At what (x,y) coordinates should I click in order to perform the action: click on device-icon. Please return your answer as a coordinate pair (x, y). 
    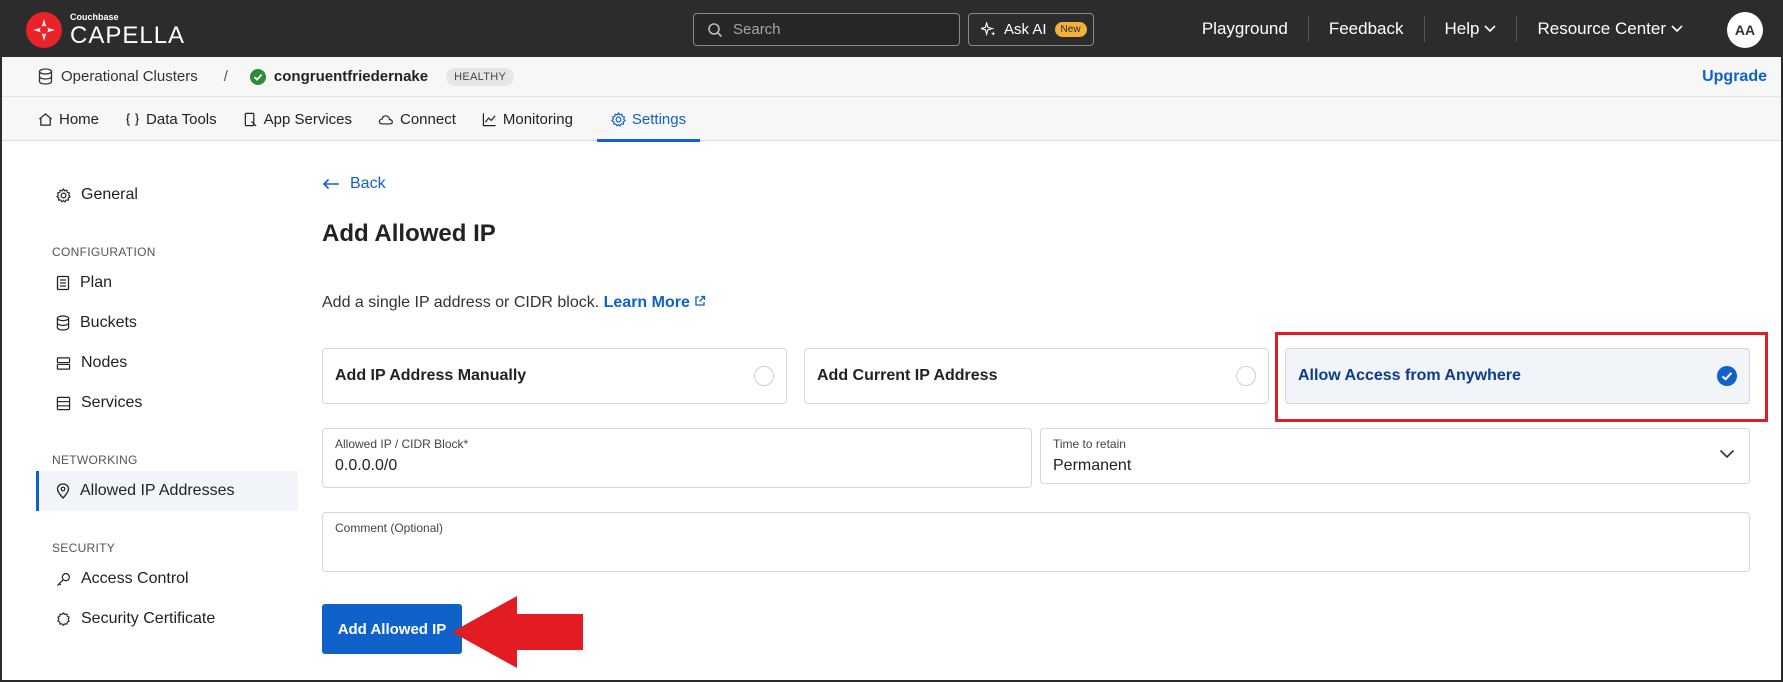
    Looking at the image, I should click on (250, 119).